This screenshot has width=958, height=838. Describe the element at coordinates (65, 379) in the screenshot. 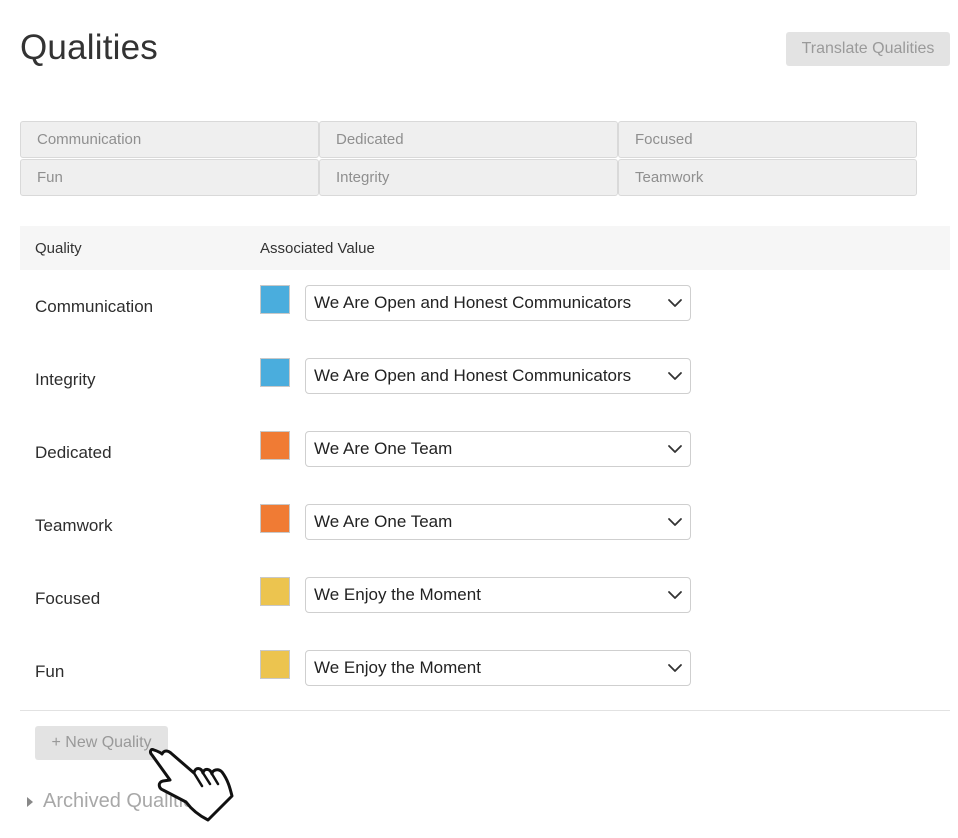

I see `quality-name: Integrity` at that location.